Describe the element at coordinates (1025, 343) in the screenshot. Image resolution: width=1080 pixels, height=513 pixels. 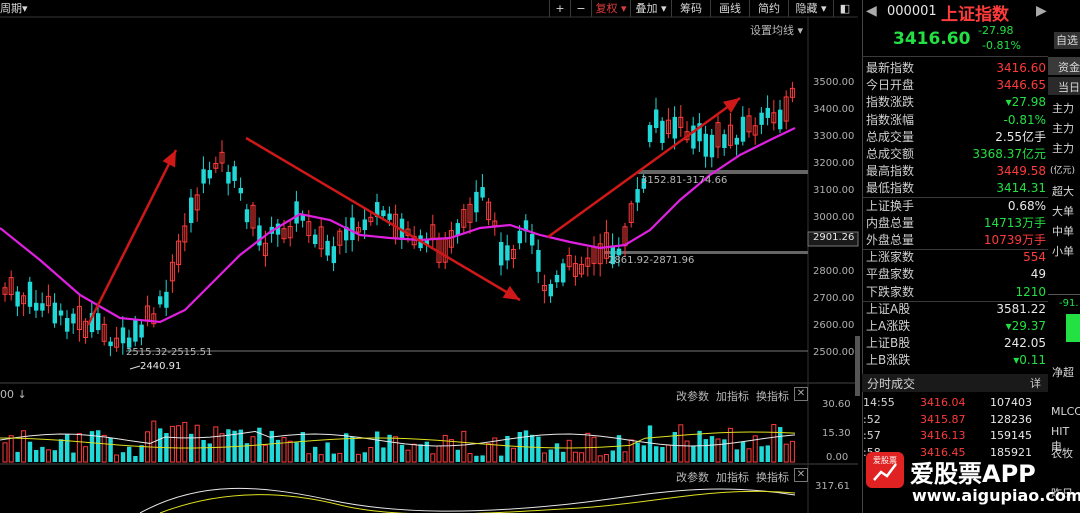
I see `stat-value: 242.05` at that location.